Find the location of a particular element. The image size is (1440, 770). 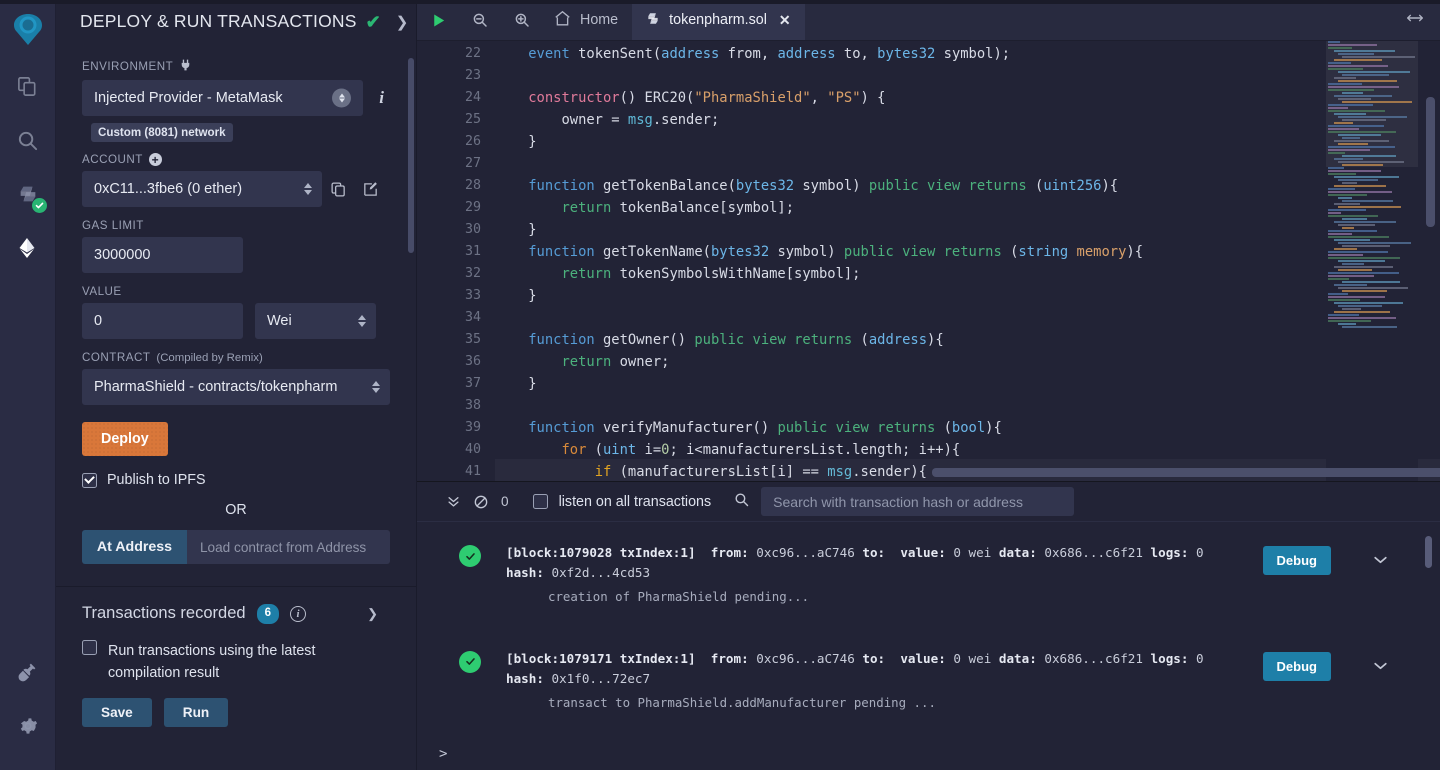

run-script-icon is located at coordinates (438, 20).